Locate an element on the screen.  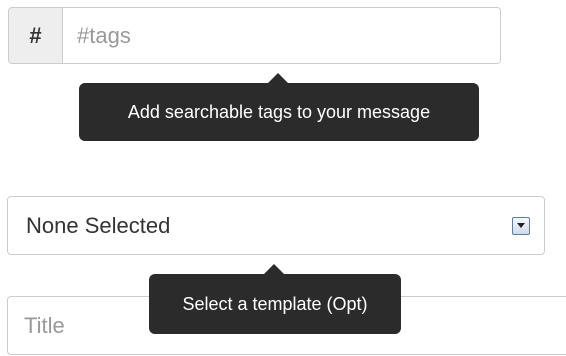
dropdown-button is located at coordinates (521, 225).